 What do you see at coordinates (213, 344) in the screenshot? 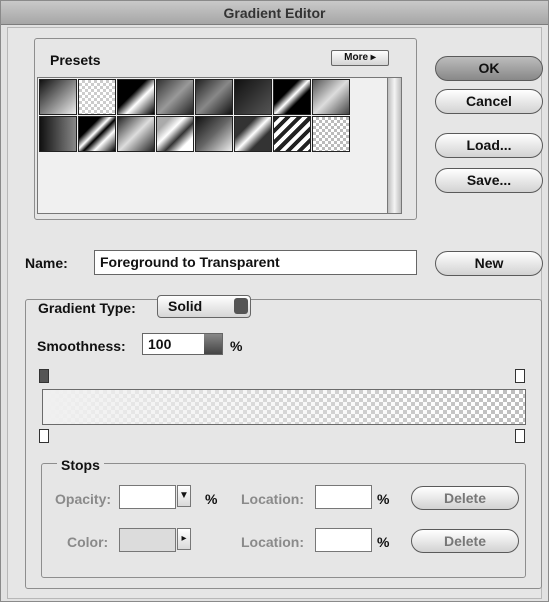
I see `smoothness-arrow-icon` at bounding box center [213, 344].